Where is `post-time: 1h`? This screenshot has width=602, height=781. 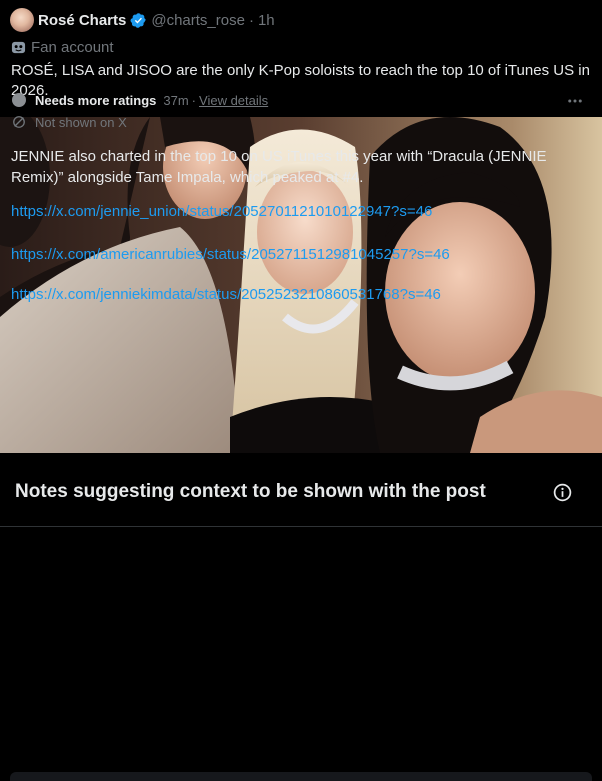 post-time: 1h is located at coordinates (266, 20).